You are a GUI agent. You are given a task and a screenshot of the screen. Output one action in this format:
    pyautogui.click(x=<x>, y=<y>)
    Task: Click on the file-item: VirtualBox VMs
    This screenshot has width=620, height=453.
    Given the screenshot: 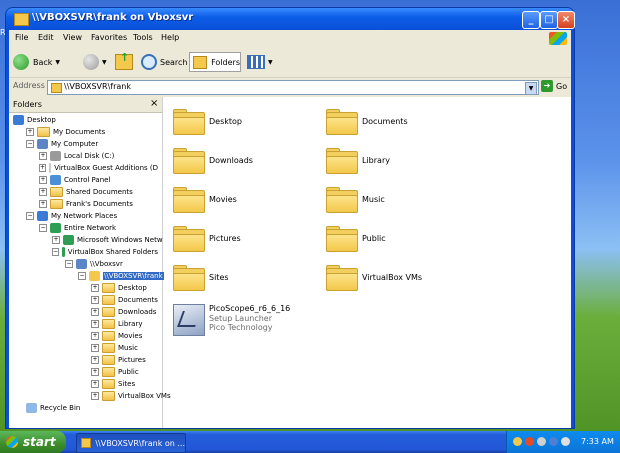 What is the action you would take?
    pyautogui.click(x=396, y=278)
    